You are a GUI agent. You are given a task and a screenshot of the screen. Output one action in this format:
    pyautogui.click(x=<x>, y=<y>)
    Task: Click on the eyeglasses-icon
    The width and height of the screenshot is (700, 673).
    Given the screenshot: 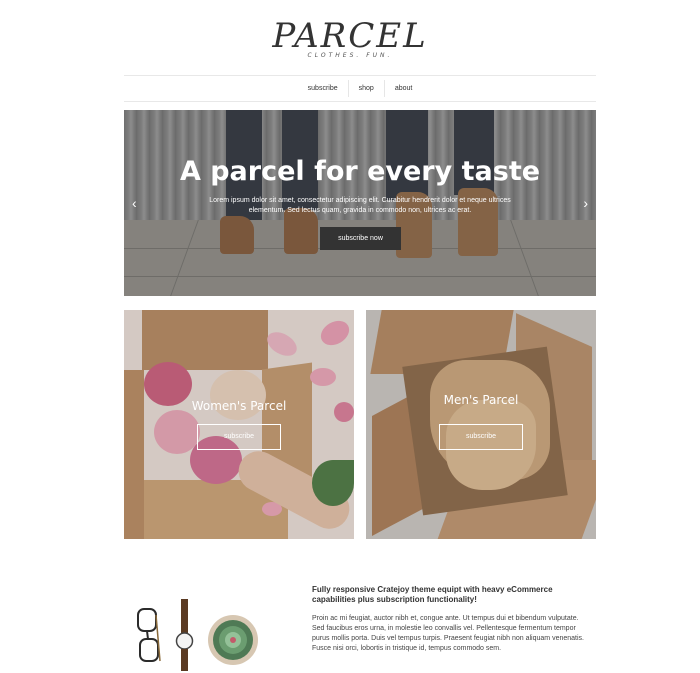 What is the action you would take?
    pyautogui.click(x=149, y=635)
    